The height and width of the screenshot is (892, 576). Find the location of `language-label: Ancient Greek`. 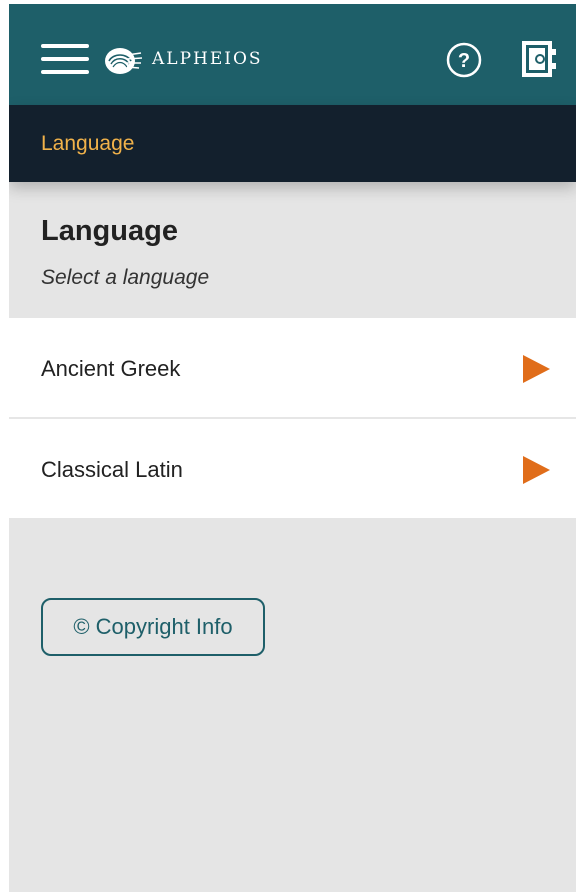

language-label: Ancient Greek is located at coordinates (111, 368).